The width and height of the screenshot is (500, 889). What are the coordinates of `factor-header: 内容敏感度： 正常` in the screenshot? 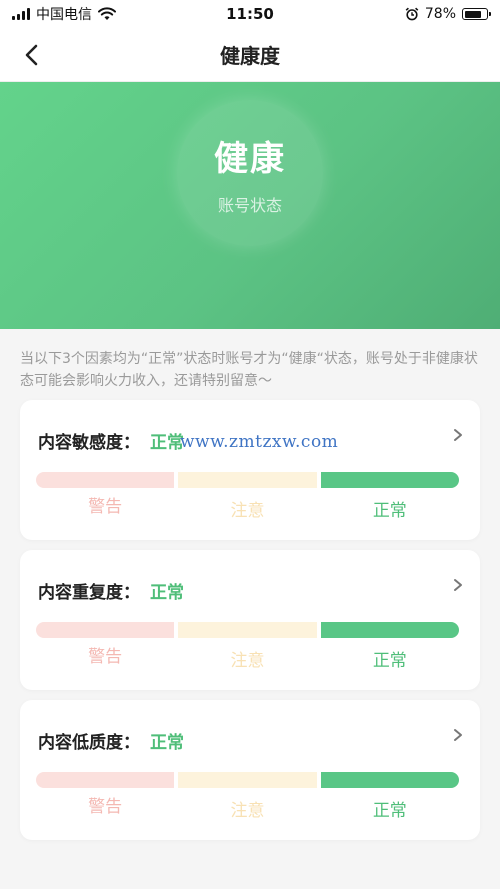 It's located at (111, 440).